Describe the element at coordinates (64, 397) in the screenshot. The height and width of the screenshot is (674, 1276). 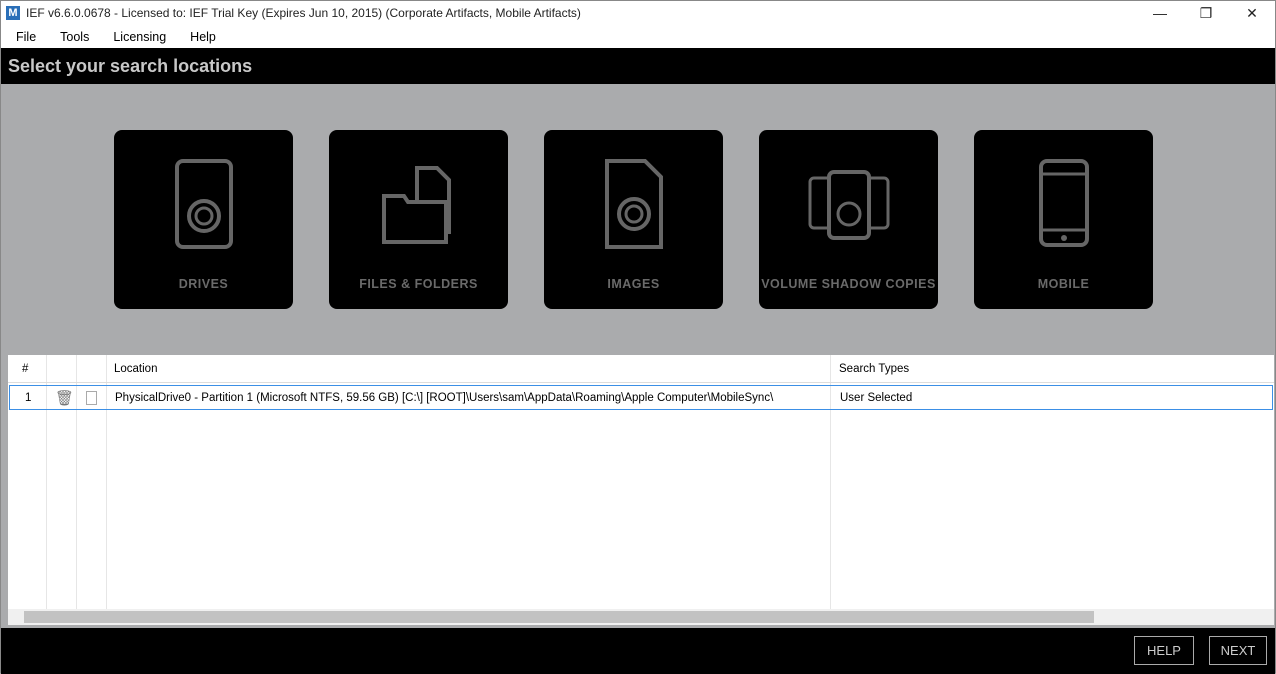
I see `trash-icon: 🗑` at that location.